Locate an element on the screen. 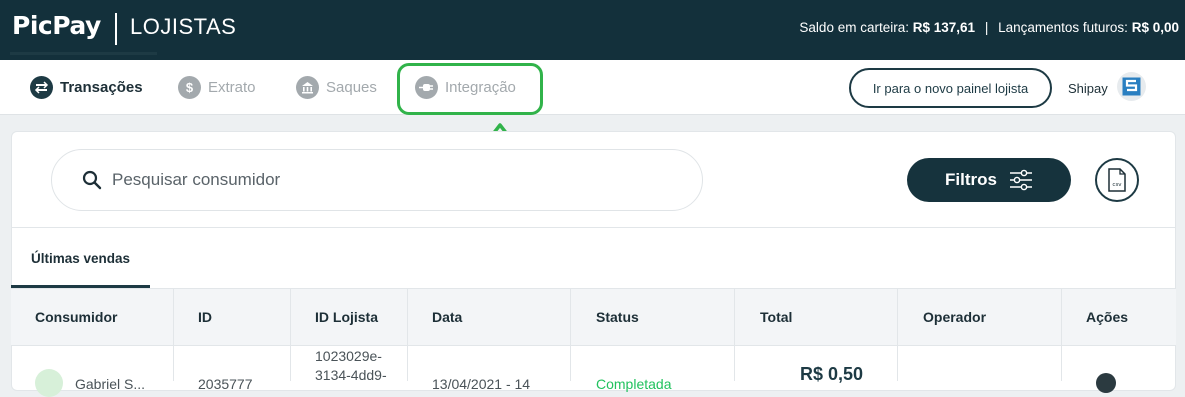 This screenshot has height=397, width=1185. search-box is located at coordinates (377, 180).